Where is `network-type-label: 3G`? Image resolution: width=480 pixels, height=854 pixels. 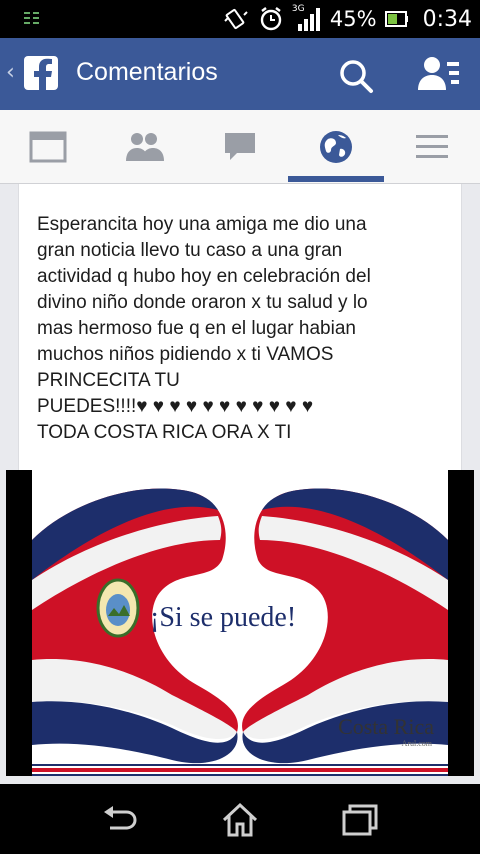 network-type-label: 3G is located at coordinates (298, 9).